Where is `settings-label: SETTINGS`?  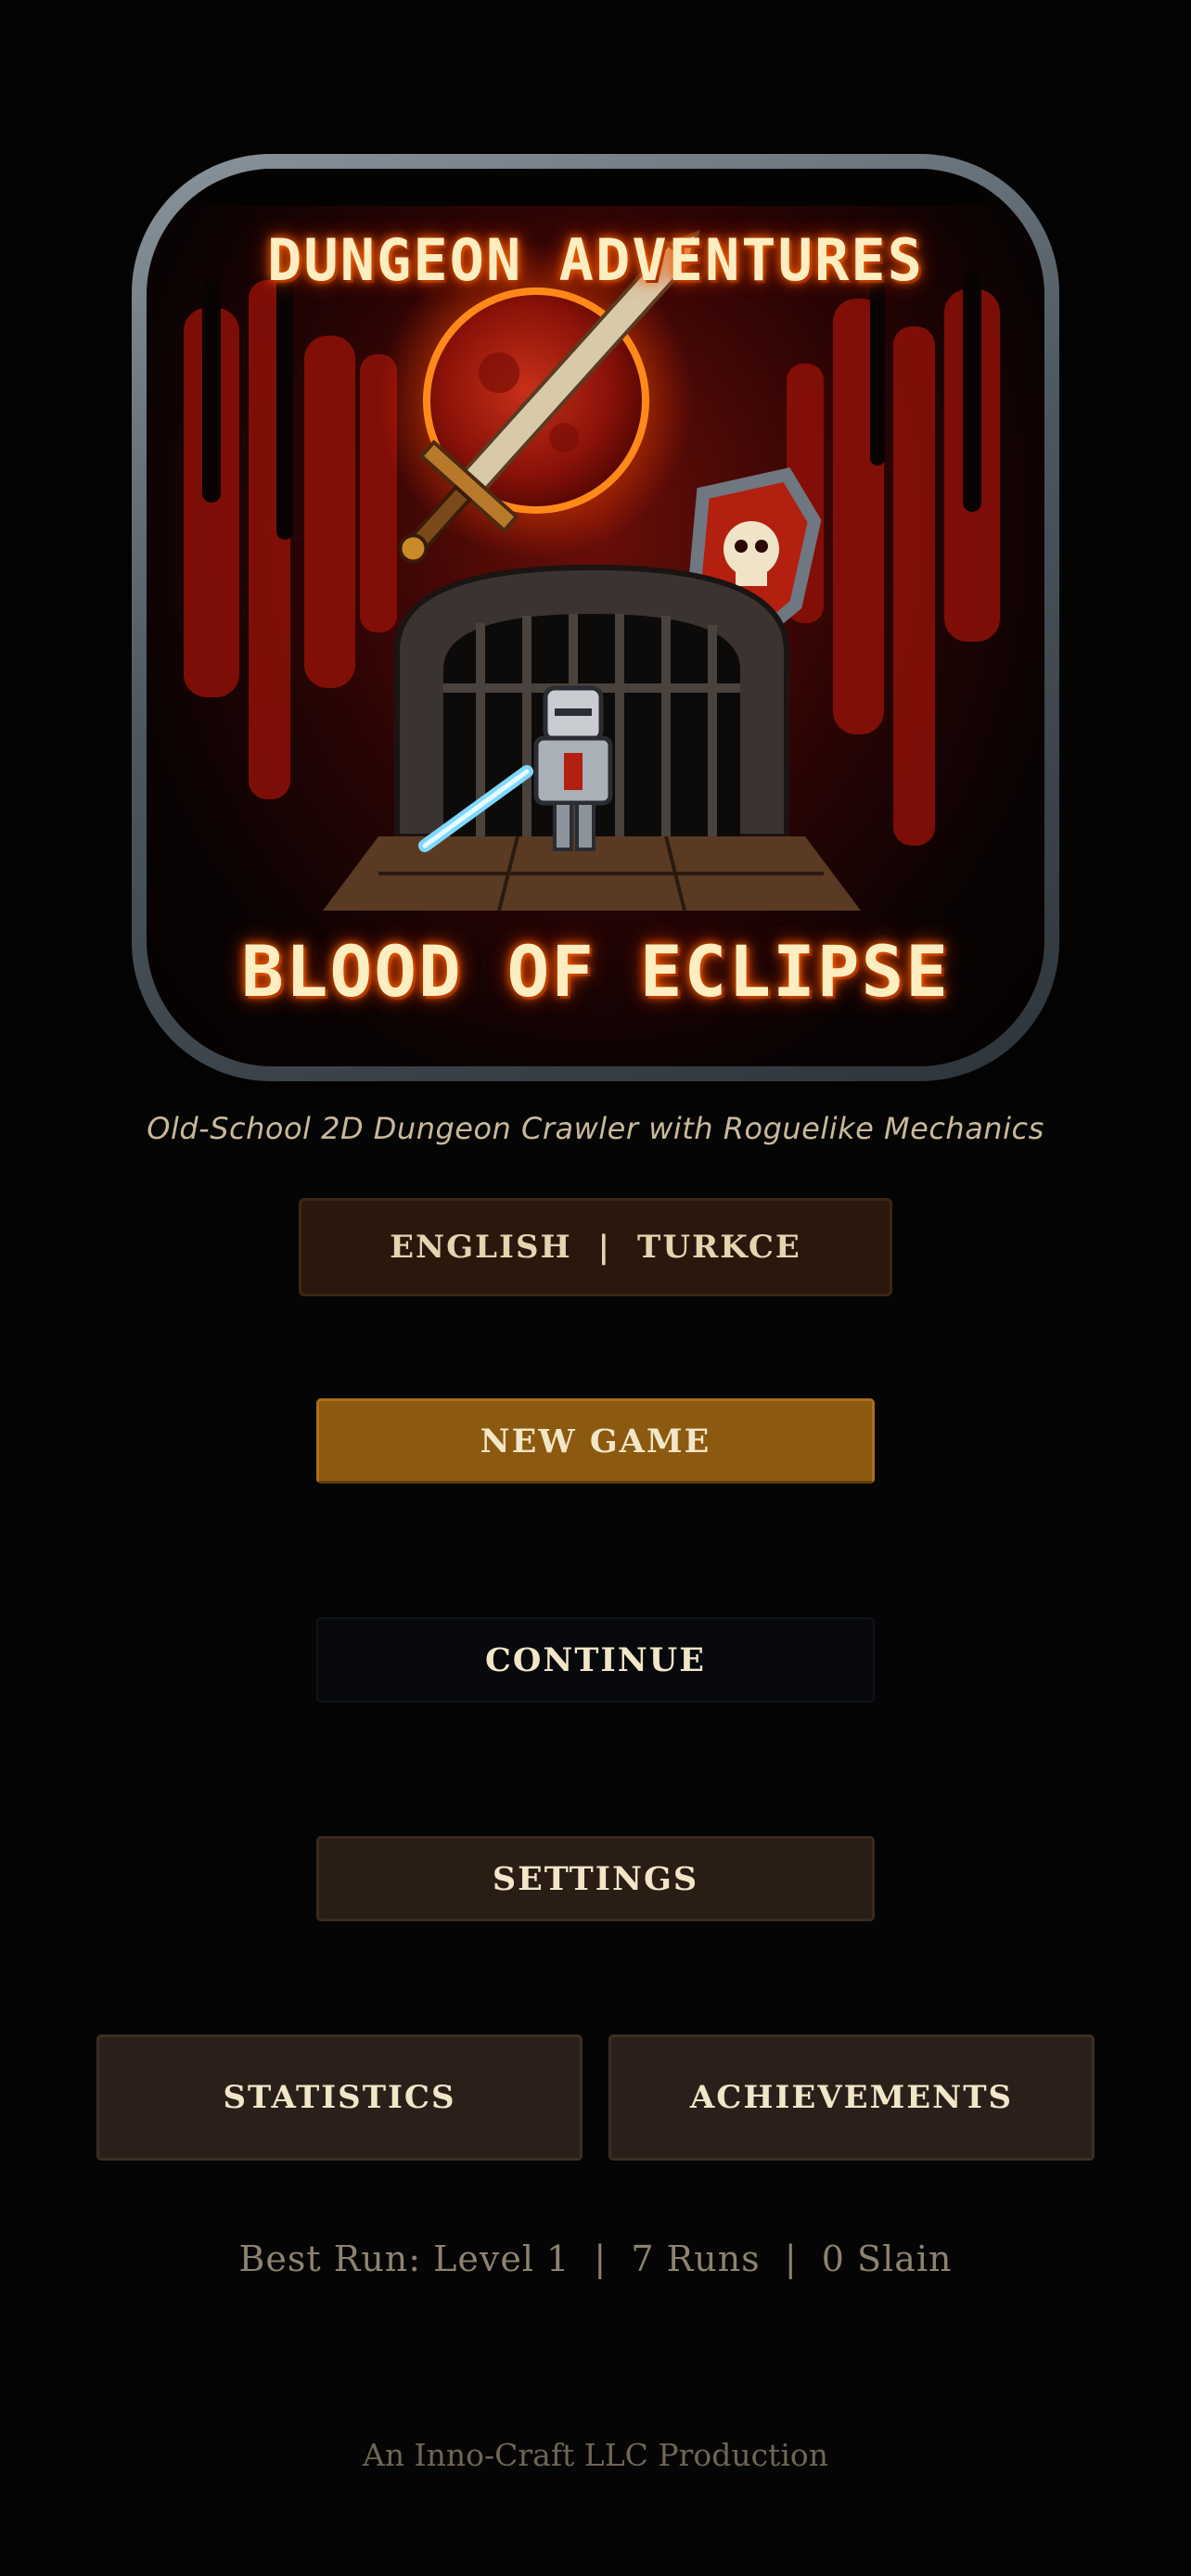
settings-label: SETTINGS is located at coordinates (595, 1879).